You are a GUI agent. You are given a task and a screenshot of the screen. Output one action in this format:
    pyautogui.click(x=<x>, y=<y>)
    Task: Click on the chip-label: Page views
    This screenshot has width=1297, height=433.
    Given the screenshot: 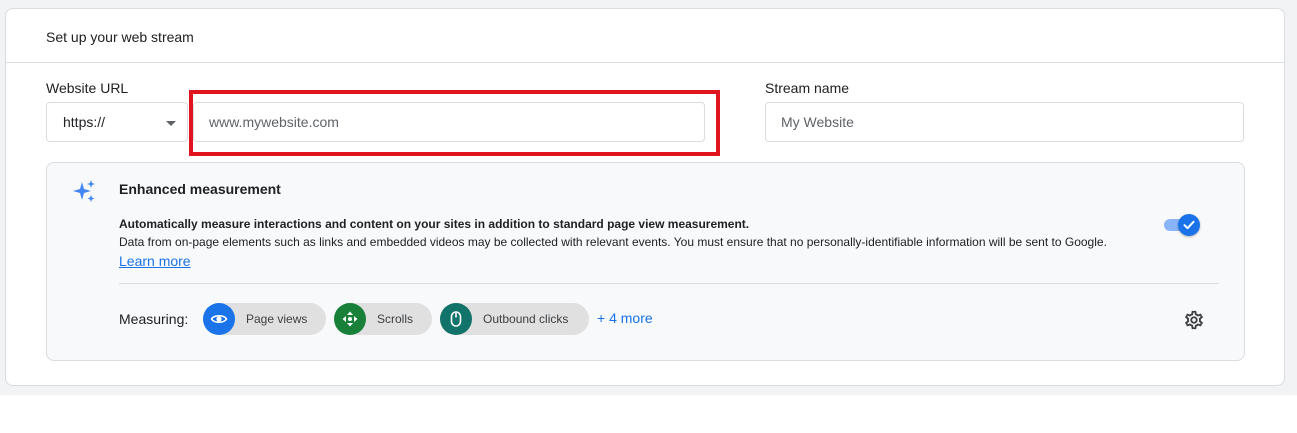 What is the action you would take?
    pyautogui.click(x=277, y=319)
    